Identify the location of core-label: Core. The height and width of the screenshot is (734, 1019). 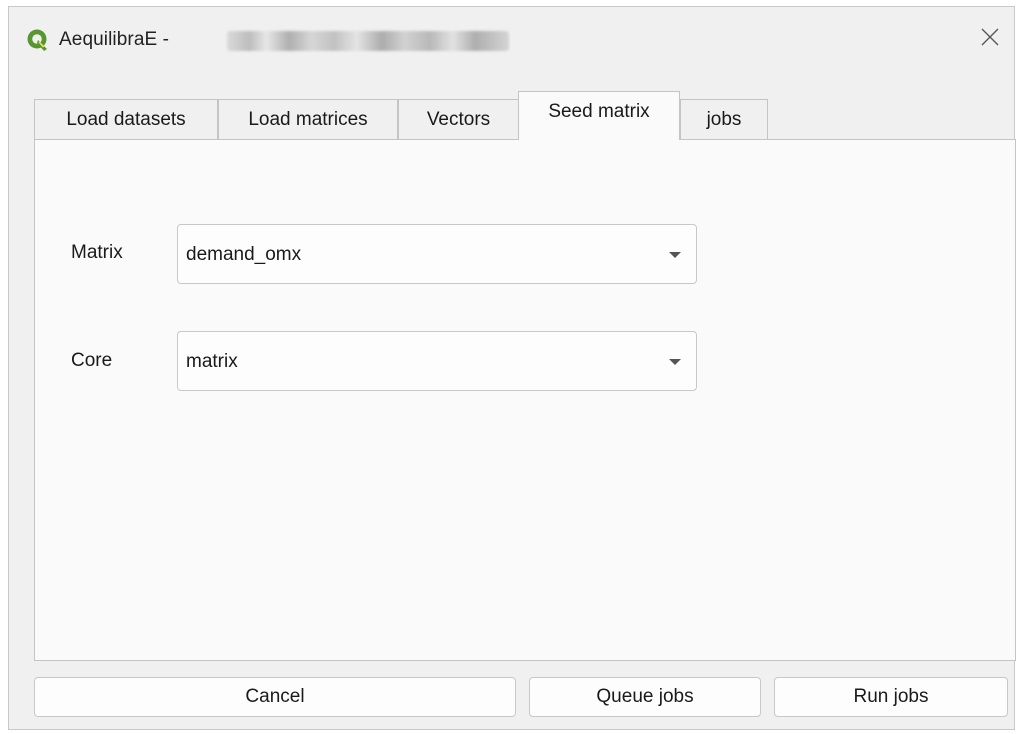
(92, 360).